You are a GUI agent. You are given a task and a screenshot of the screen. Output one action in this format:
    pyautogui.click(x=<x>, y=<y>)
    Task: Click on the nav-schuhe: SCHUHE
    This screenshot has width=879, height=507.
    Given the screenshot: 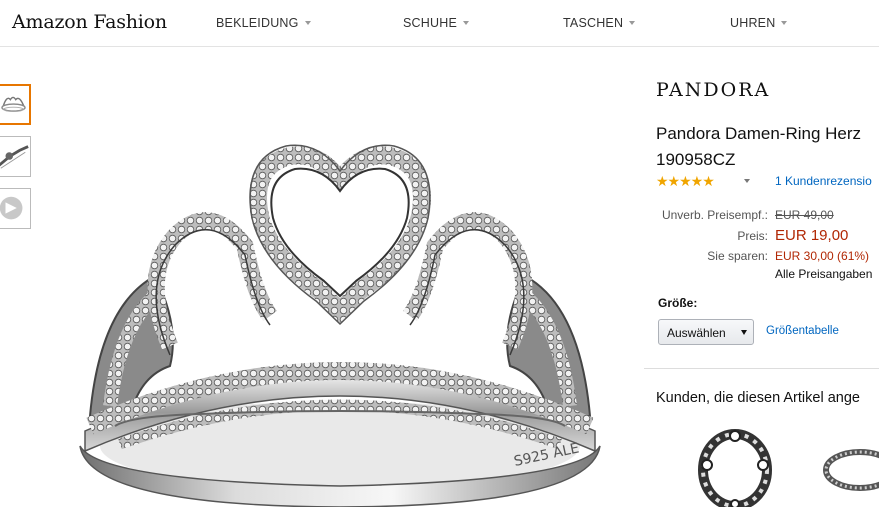 What is the action you would take?
    pyautogui.click(x=436, y=23)
    